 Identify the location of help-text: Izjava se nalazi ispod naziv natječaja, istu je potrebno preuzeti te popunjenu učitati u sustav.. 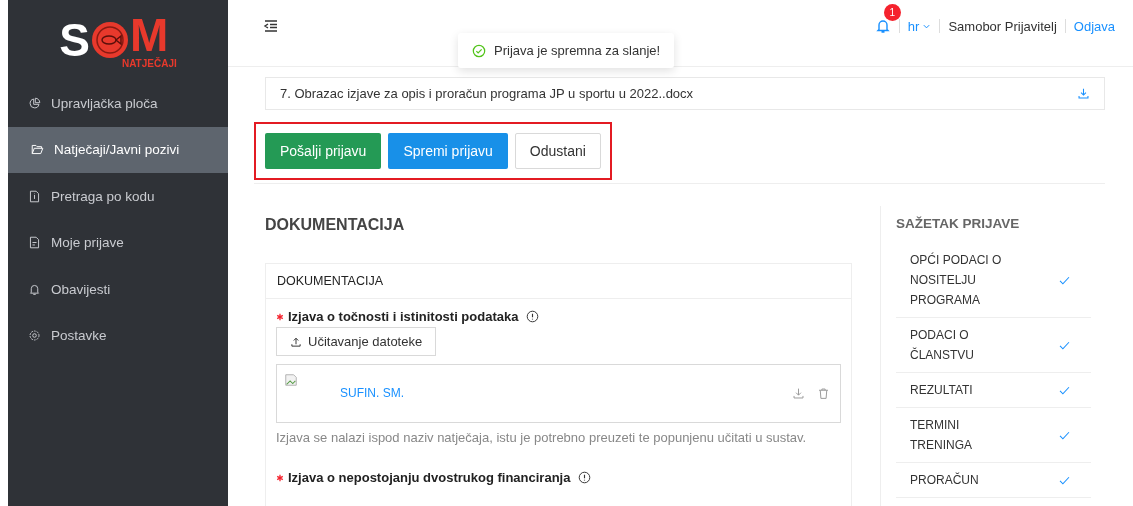
(542, 438).